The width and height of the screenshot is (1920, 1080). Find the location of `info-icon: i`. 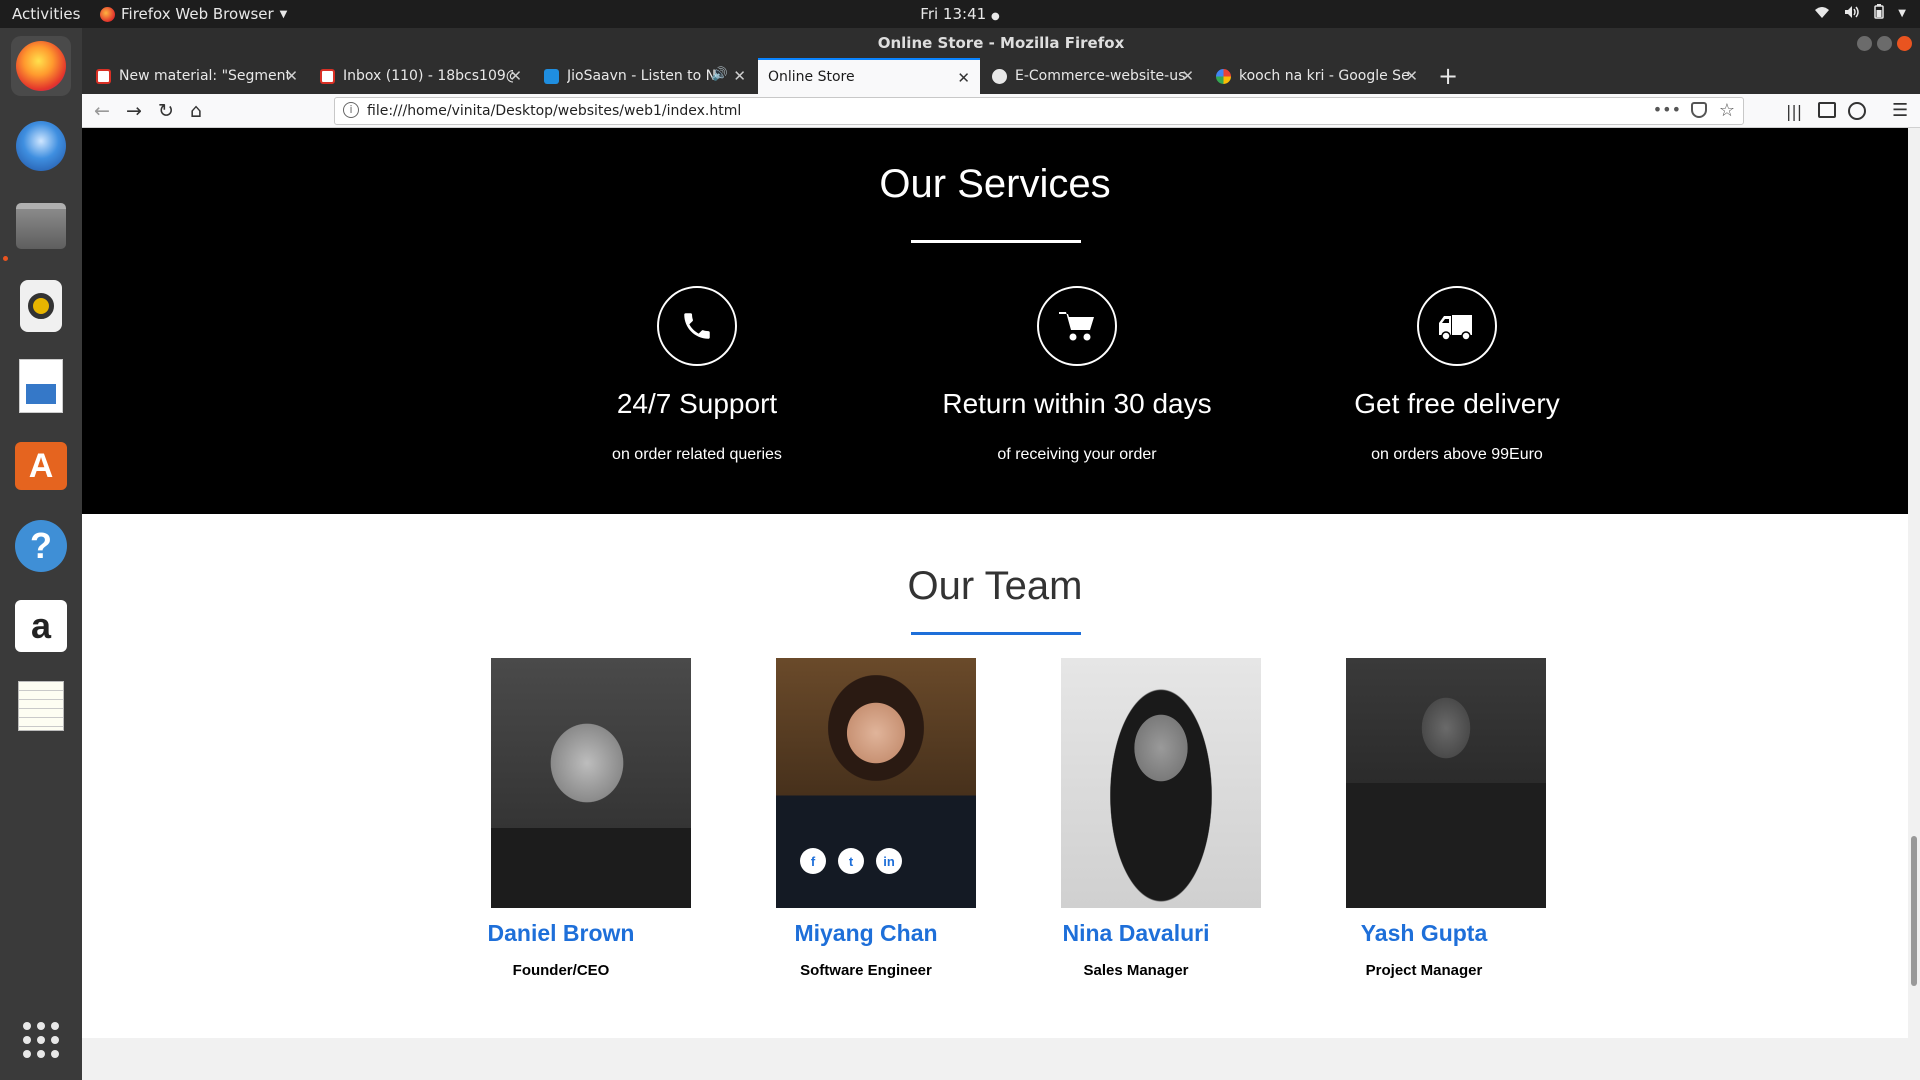

info-icon: i is located at coordinates (351, 110).